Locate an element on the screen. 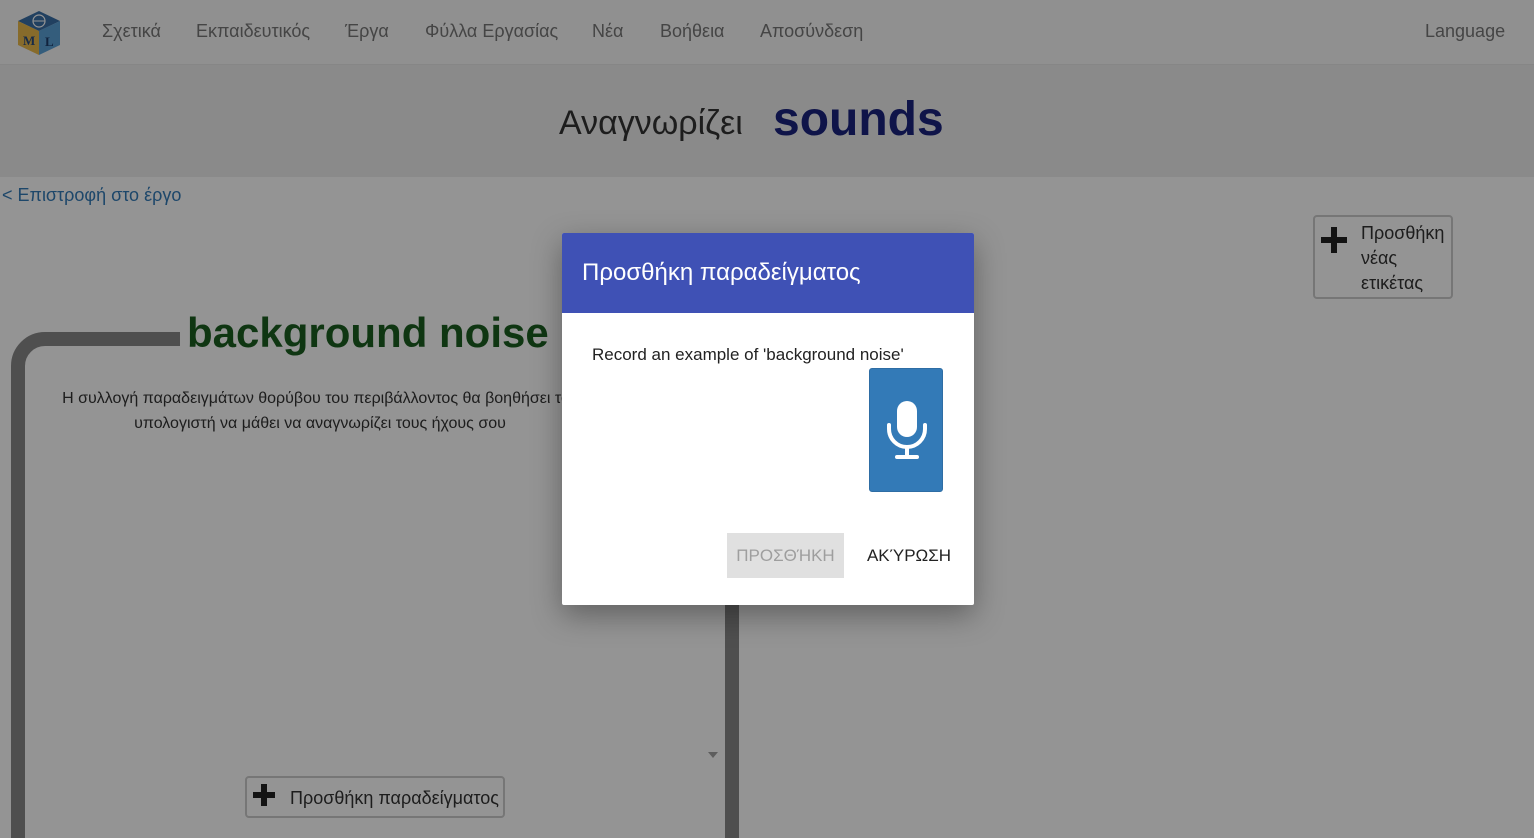  dialog-cancel-button: ΑΚΎΡΩΣΗ is located at coordinates (909, 555).